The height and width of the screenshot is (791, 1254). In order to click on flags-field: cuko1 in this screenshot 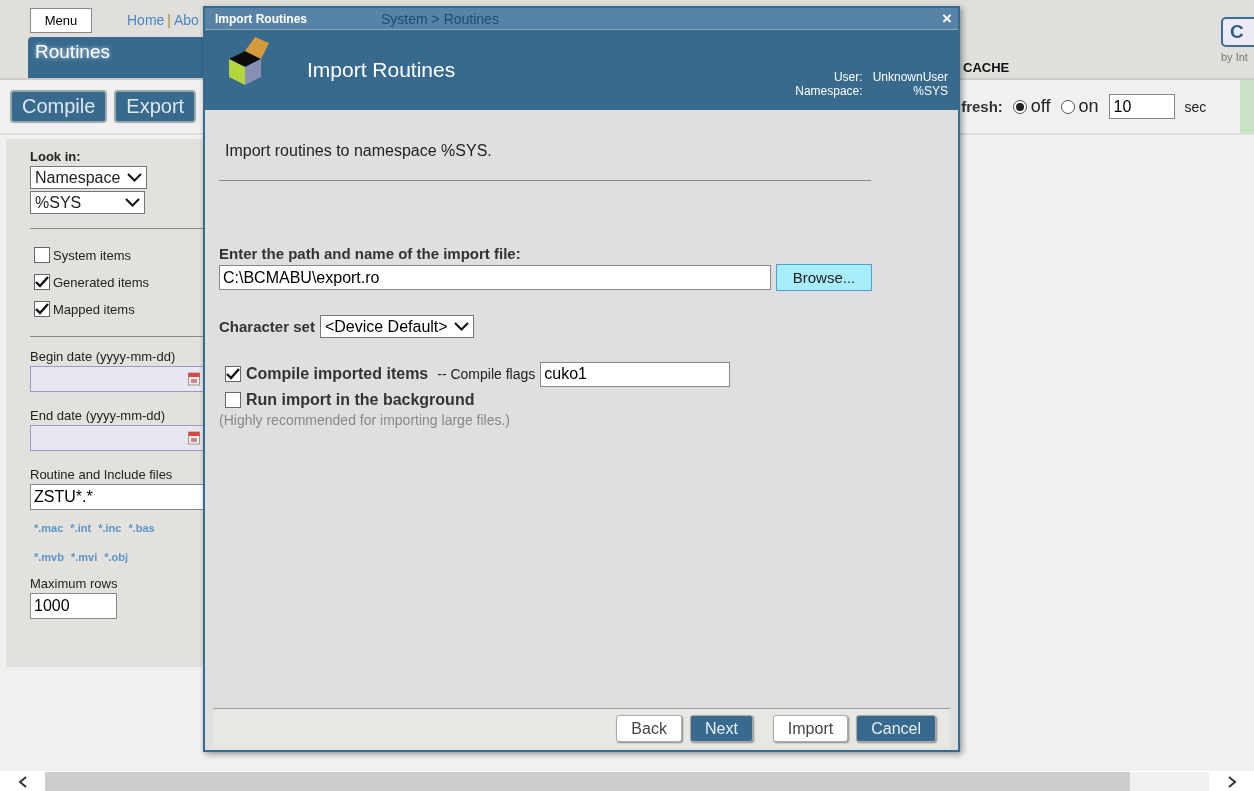, I will do `click(635, 374)`.